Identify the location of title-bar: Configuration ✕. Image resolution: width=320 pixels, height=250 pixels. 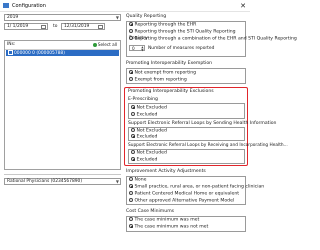
(125, 6).